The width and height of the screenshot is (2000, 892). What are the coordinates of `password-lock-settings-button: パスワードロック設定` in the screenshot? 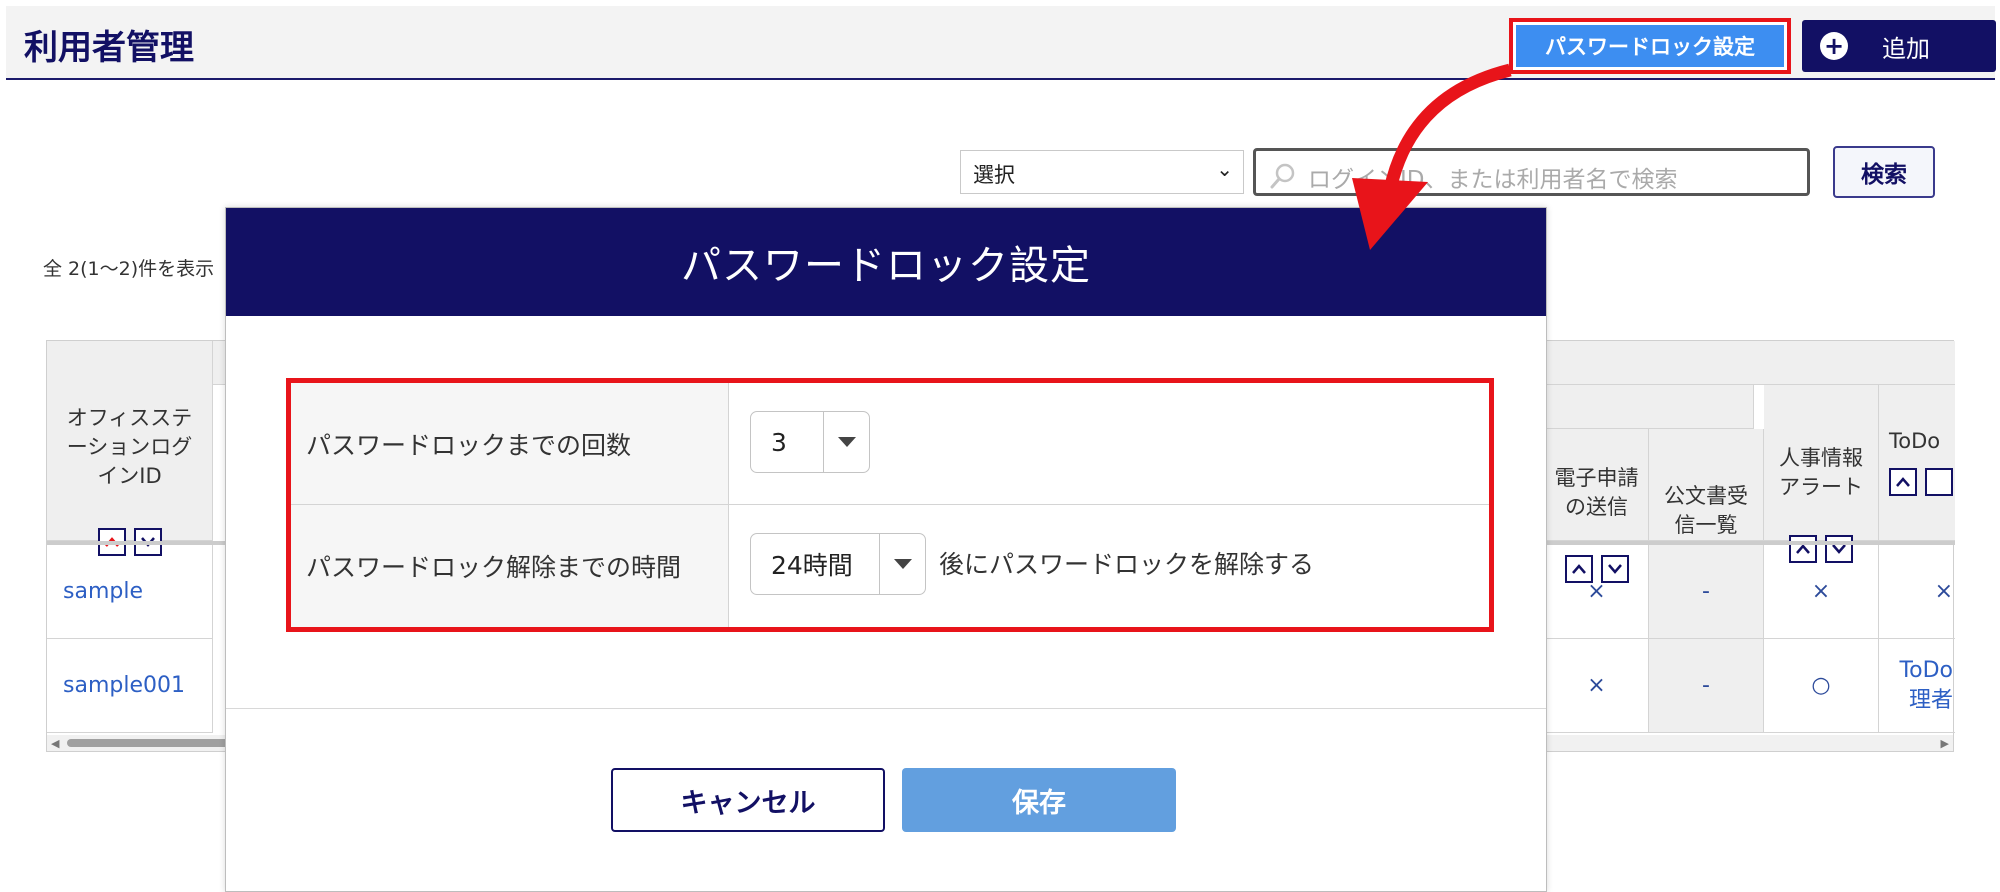 It's located at (1650, 46).